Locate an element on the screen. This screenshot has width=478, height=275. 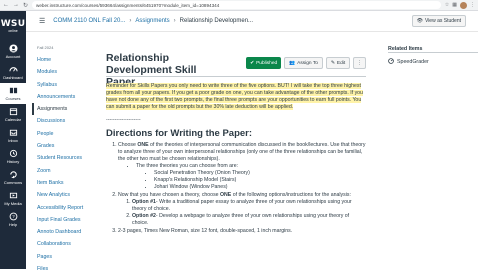
global-nav-my-media: My Media is located at coordinates (13, 198).